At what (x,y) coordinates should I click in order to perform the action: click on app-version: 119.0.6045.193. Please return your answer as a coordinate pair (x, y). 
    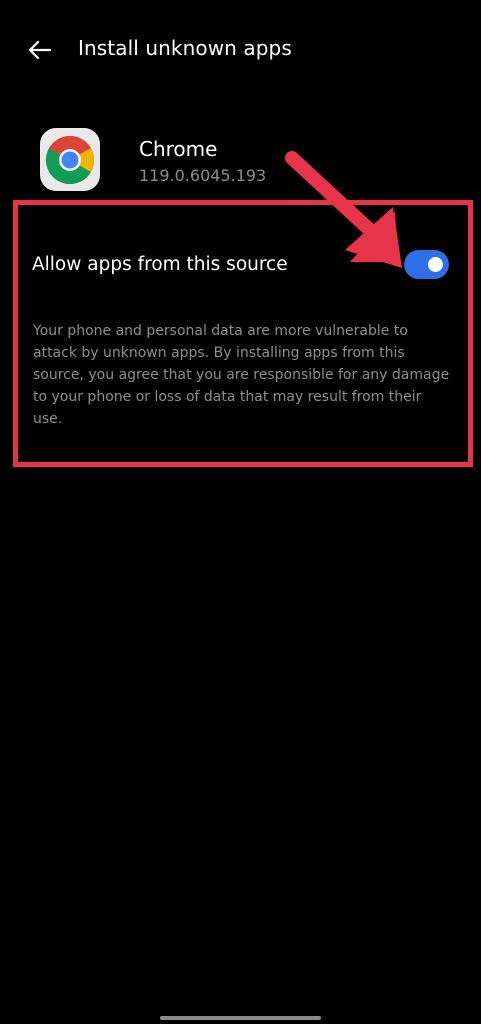
    Looking at the image, I should click on (203, 175).